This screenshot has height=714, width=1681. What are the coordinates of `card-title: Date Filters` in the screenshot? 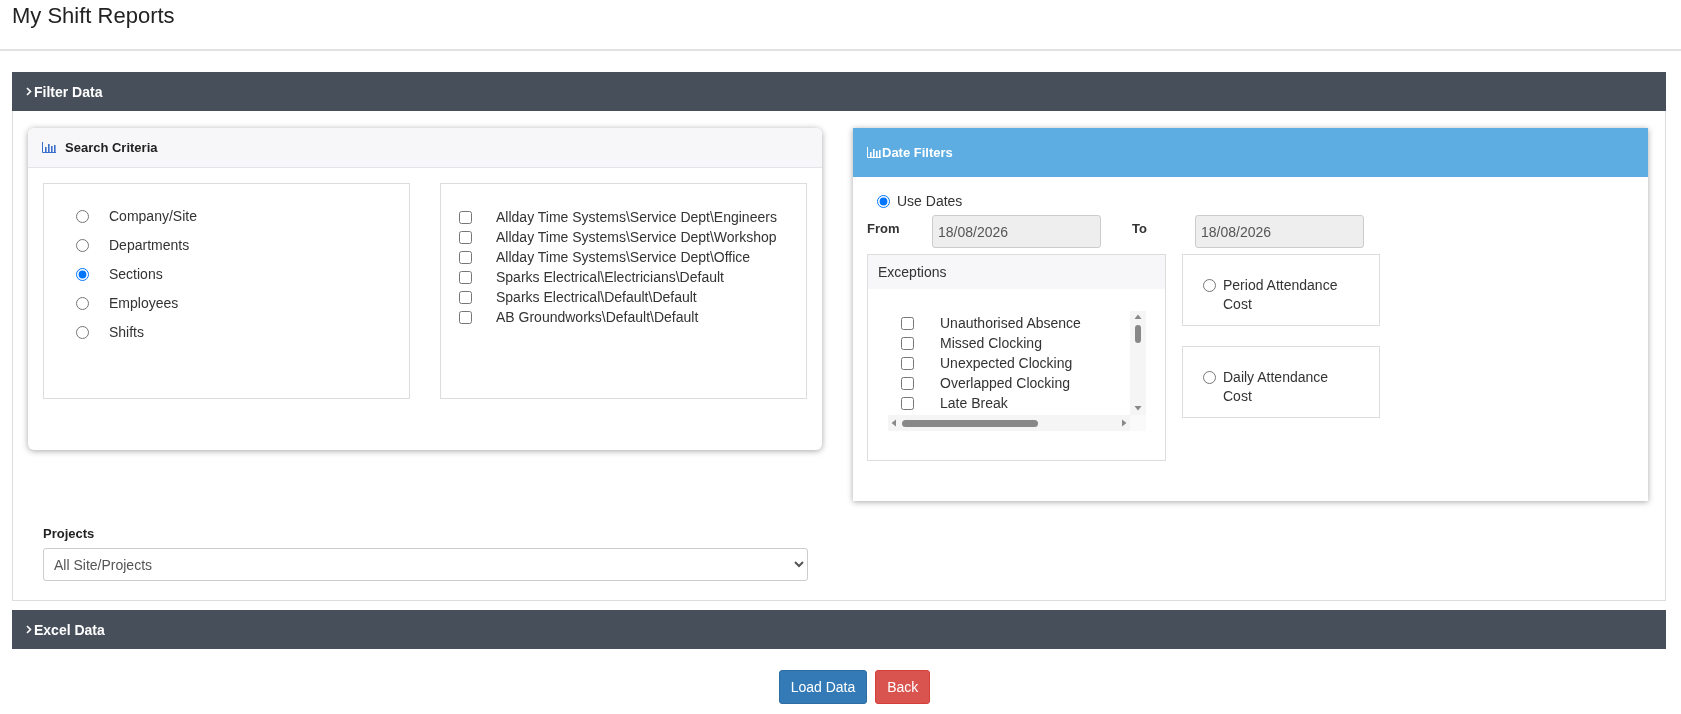 It's located at (917, 152).